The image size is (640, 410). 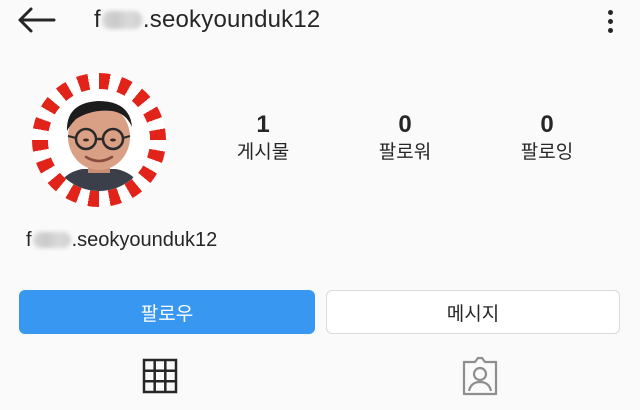 I want to click on header-username-suffix: .seokyounduk12, so click(x=231, y=19).